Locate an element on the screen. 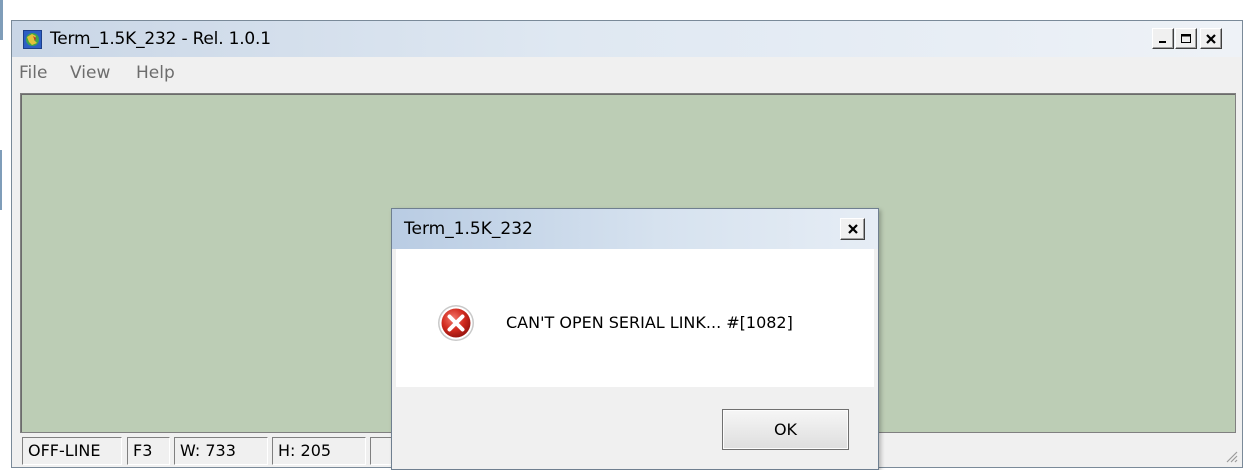  status-function-key: F3 is located at coordinates (148, 451).